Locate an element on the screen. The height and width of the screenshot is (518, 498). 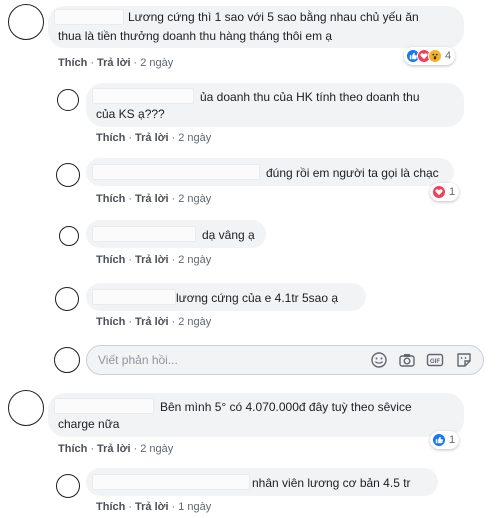
comment-text: của KS ạ??? is located at coordinates (130, 114).